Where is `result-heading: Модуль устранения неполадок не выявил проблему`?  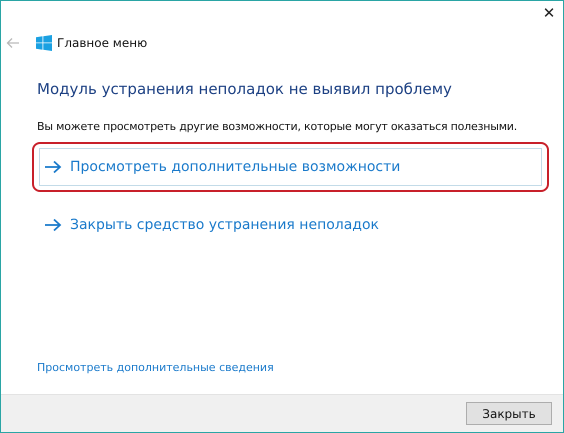 result-heading: Модуль устранения неполадок не выявил проблему is located at coordinates (245, 89).